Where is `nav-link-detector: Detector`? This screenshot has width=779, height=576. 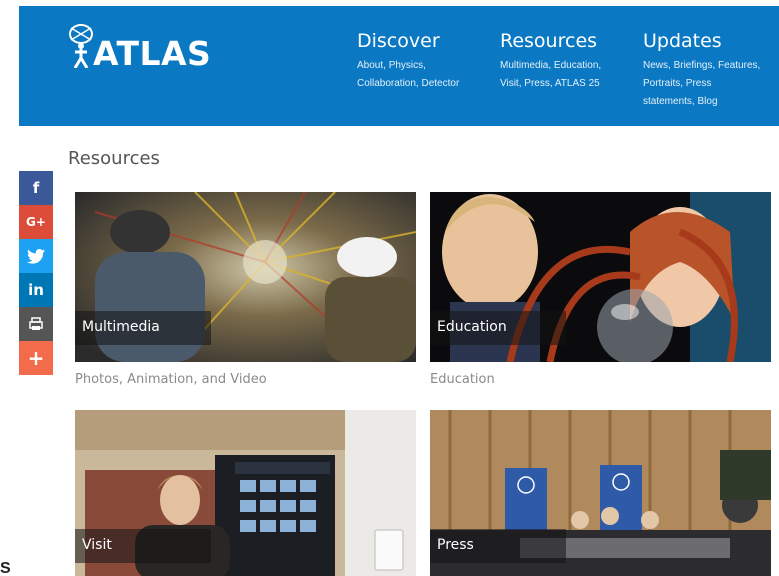
nav-link-detector: Detector is located at coordinates (441, 83).